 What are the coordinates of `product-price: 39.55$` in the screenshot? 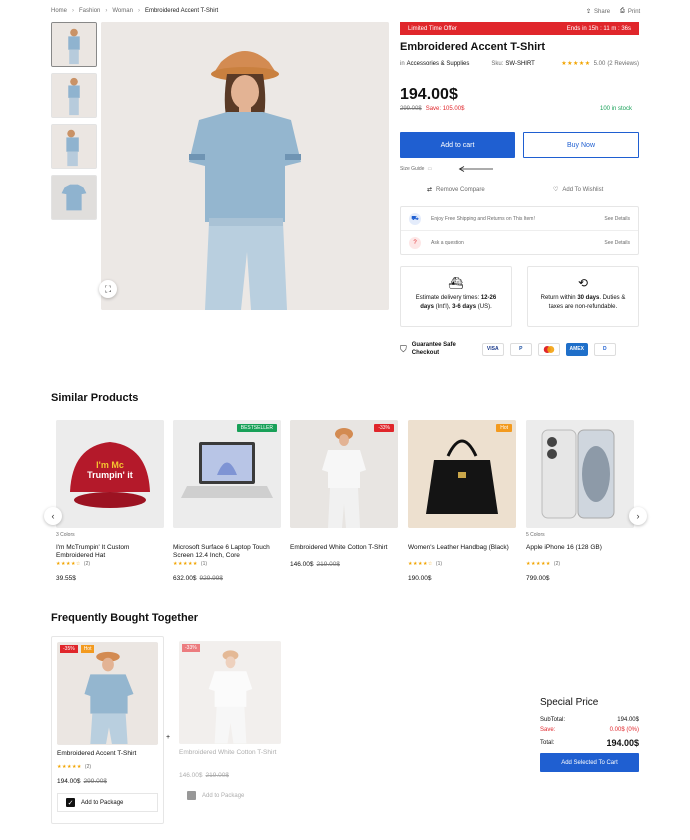 It's located at (66, 578).